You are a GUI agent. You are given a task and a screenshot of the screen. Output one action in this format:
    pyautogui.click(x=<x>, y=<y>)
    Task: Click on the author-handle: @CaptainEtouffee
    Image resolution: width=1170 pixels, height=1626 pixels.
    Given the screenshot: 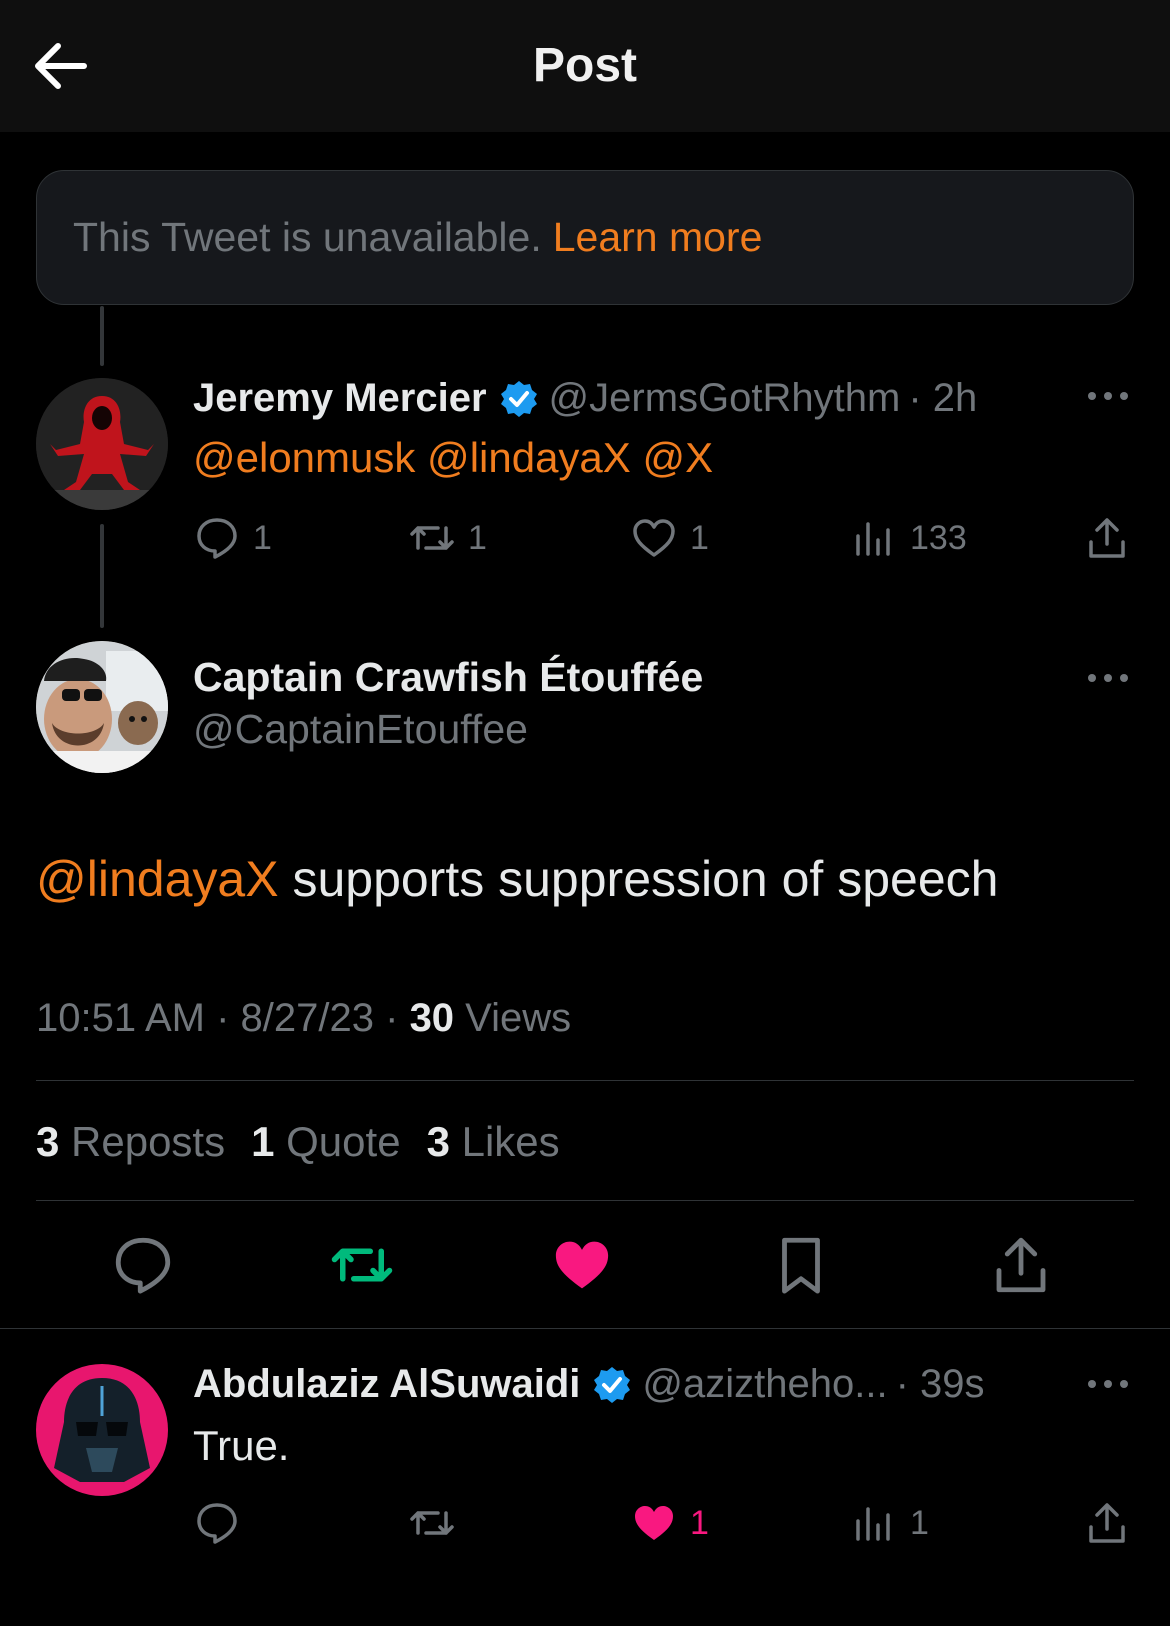 What is the action you would take?
    pyautogui.click(x=360, y=729)
    